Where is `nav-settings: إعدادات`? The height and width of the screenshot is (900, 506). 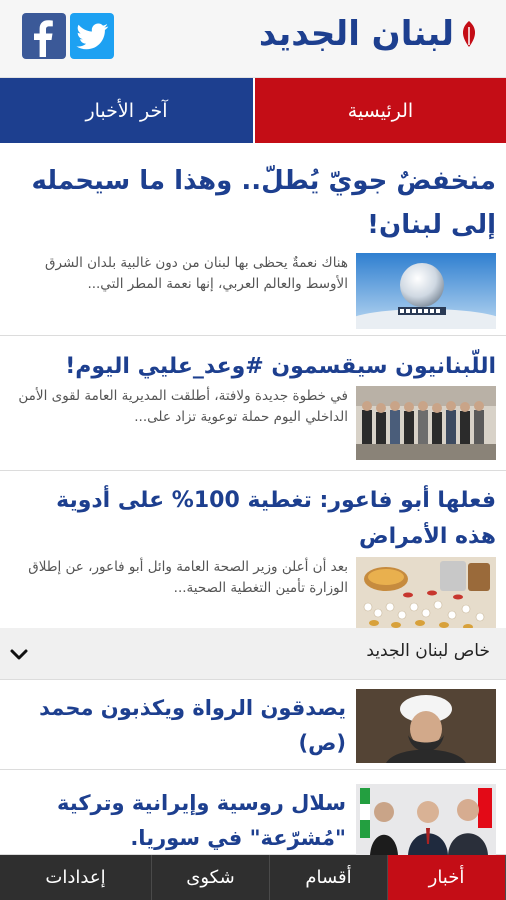 nav-settings: إعدادات is located at coordinates (76, 877).